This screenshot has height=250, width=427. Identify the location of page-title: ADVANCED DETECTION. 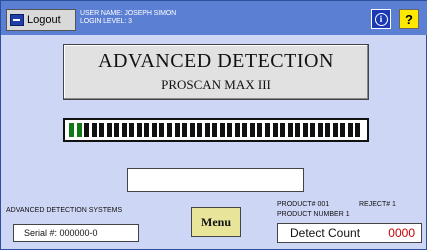
(216, 61).